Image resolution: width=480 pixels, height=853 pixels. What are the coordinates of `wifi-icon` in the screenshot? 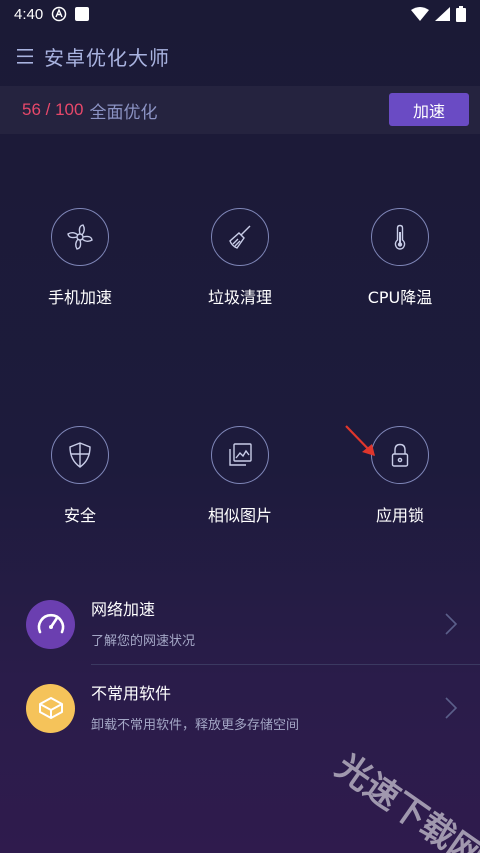 It's located at (420, 14).